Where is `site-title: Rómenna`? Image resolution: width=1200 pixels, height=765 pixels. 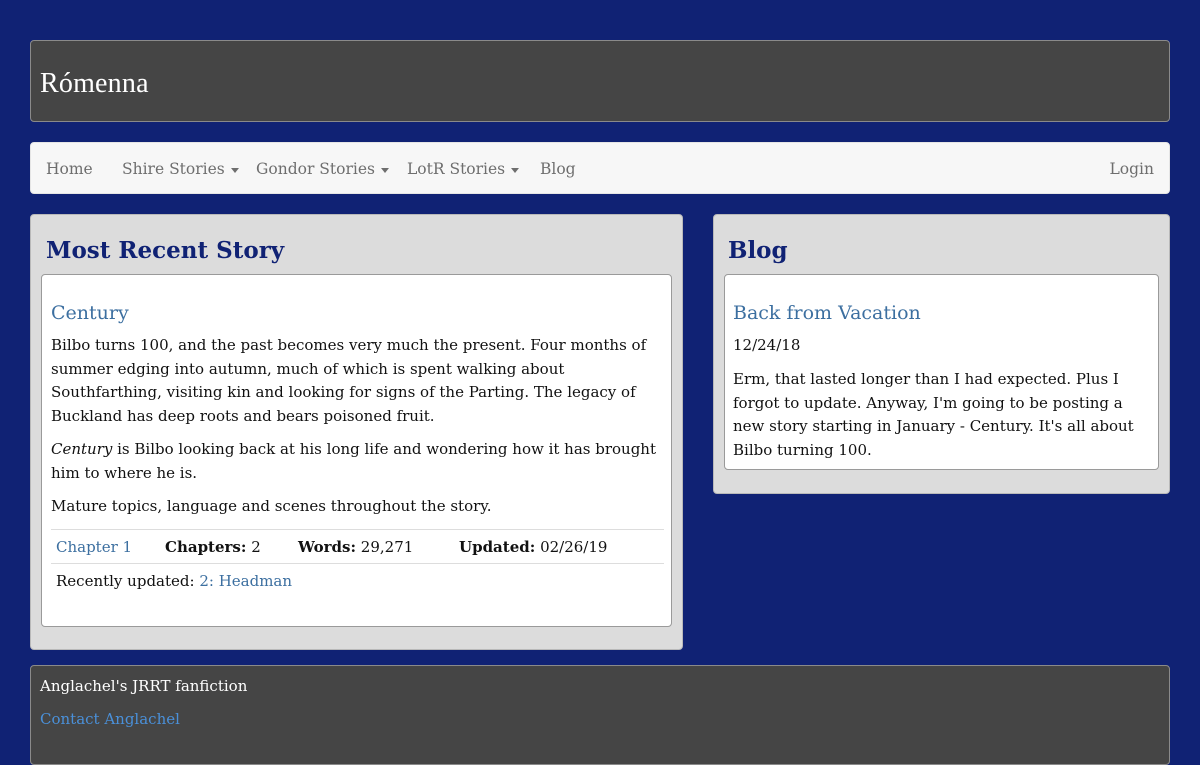 site-title: Rómenna is located at coordinates (94, 83).